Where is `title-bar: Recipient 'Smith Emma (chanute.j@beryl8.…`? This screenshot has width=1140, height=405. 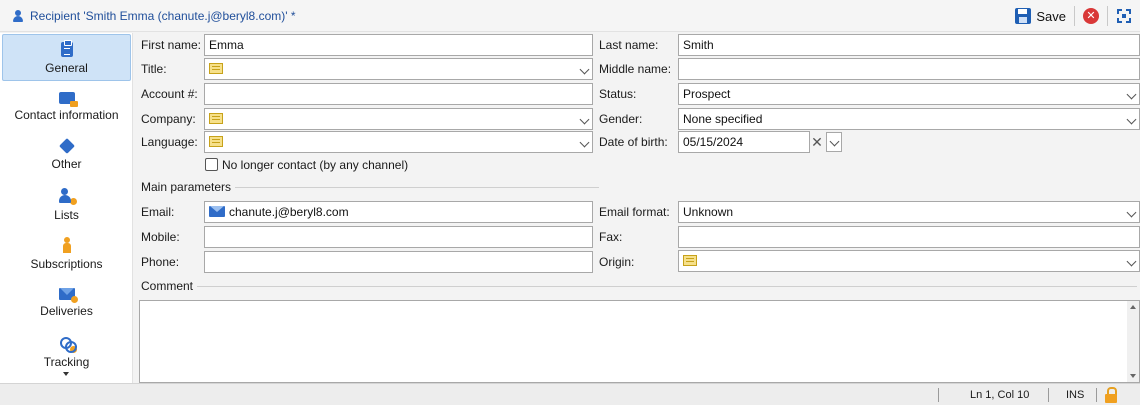
title-bar: Recipient 'Smith Emma (chanute.j@beryl8.… is located at coordinates (570, 16).